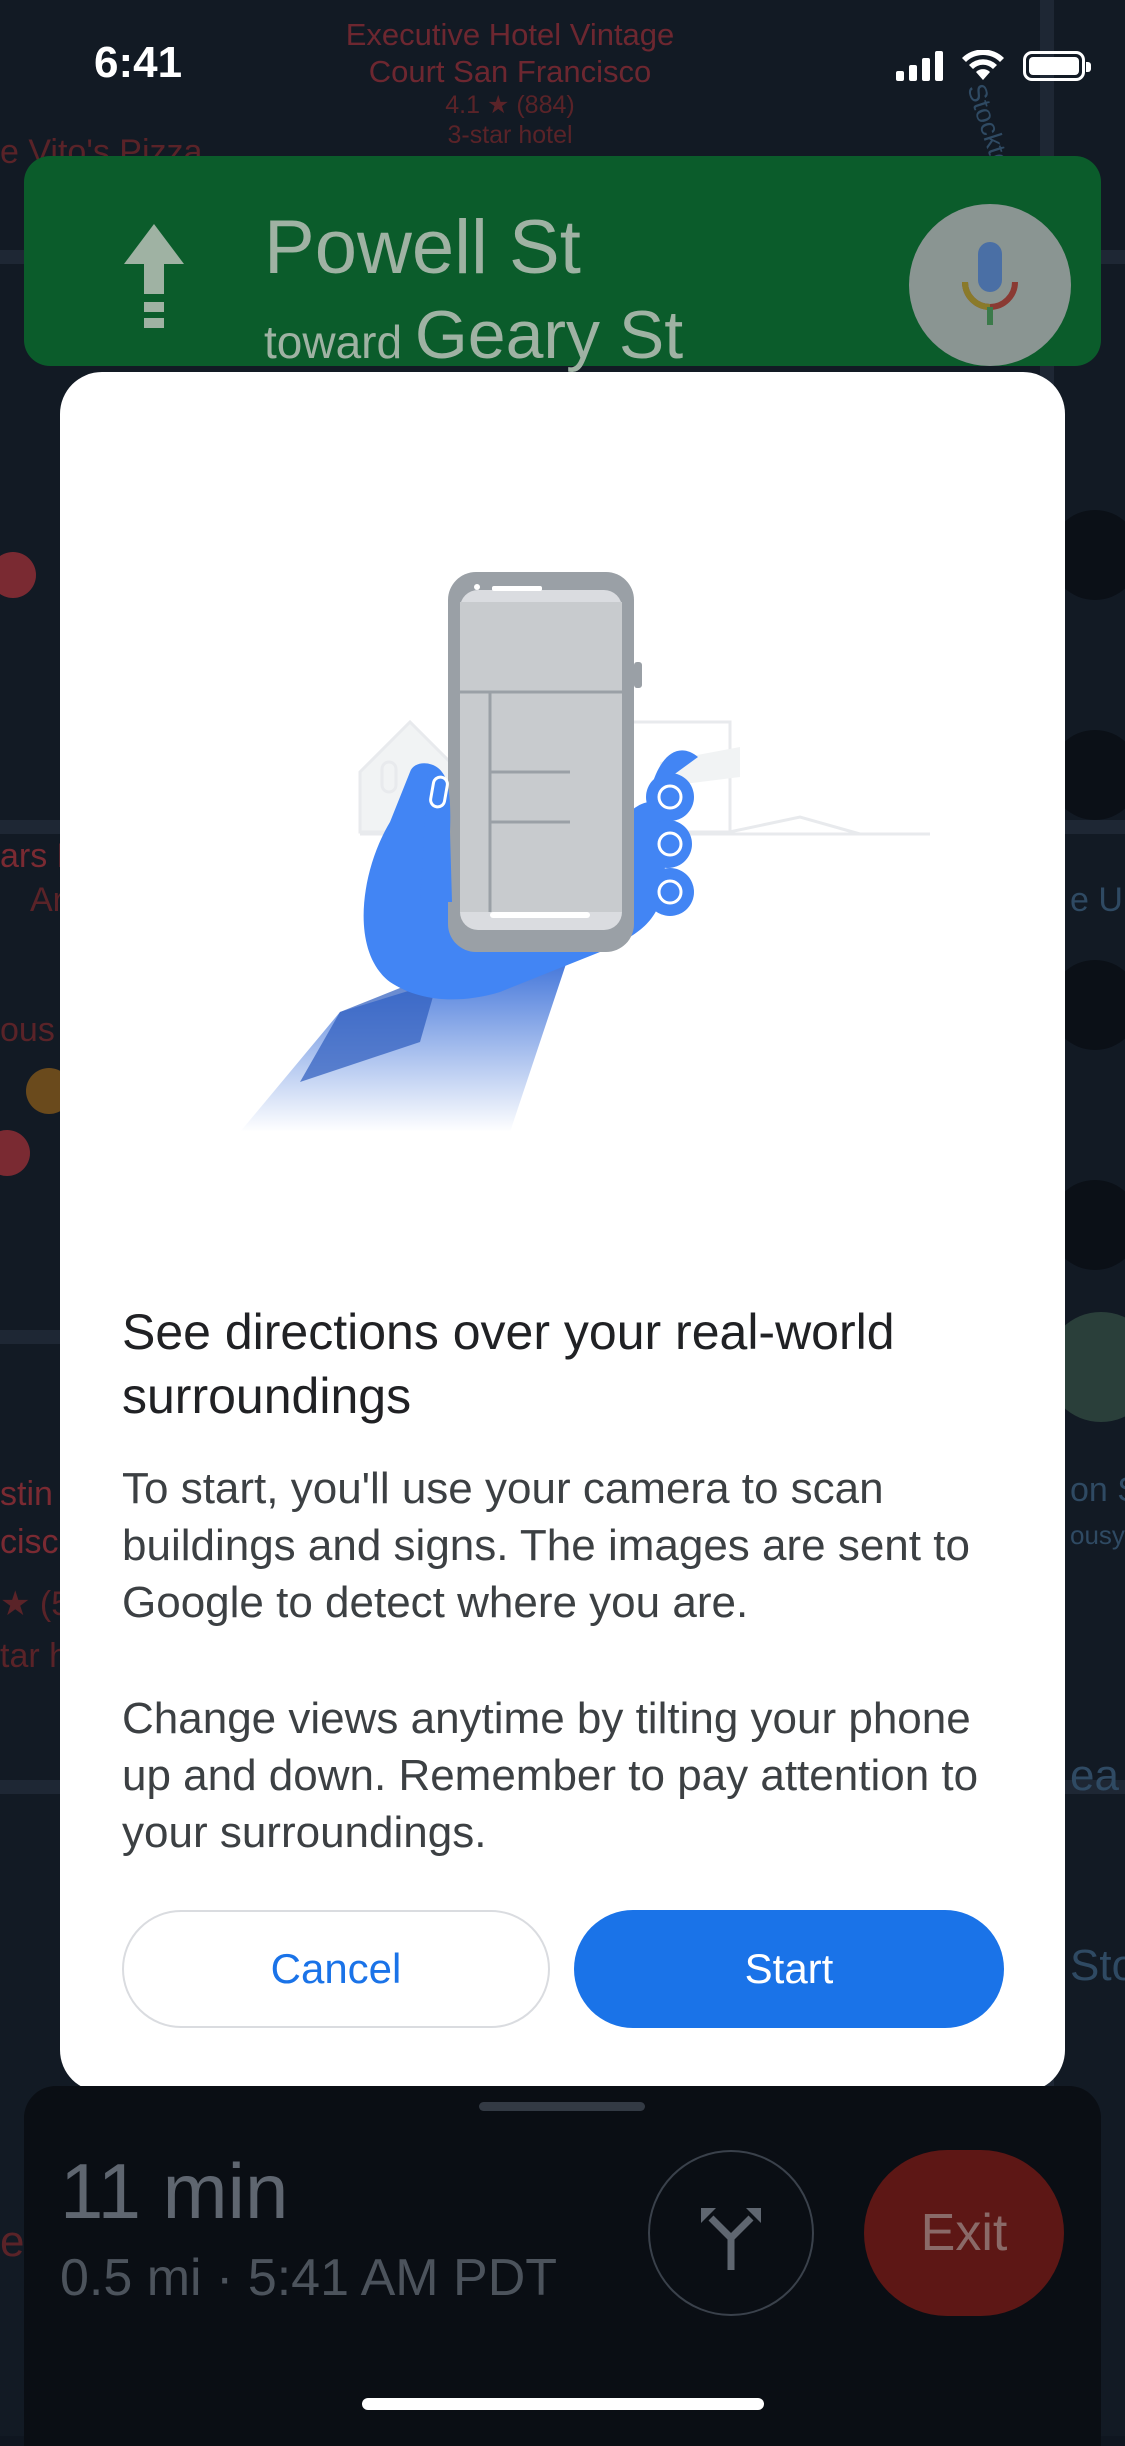 Image resolution: width=1125 pixels, height=2446 pixels. I want to click on nav-toward-street: Geary St, so click(549, 335).